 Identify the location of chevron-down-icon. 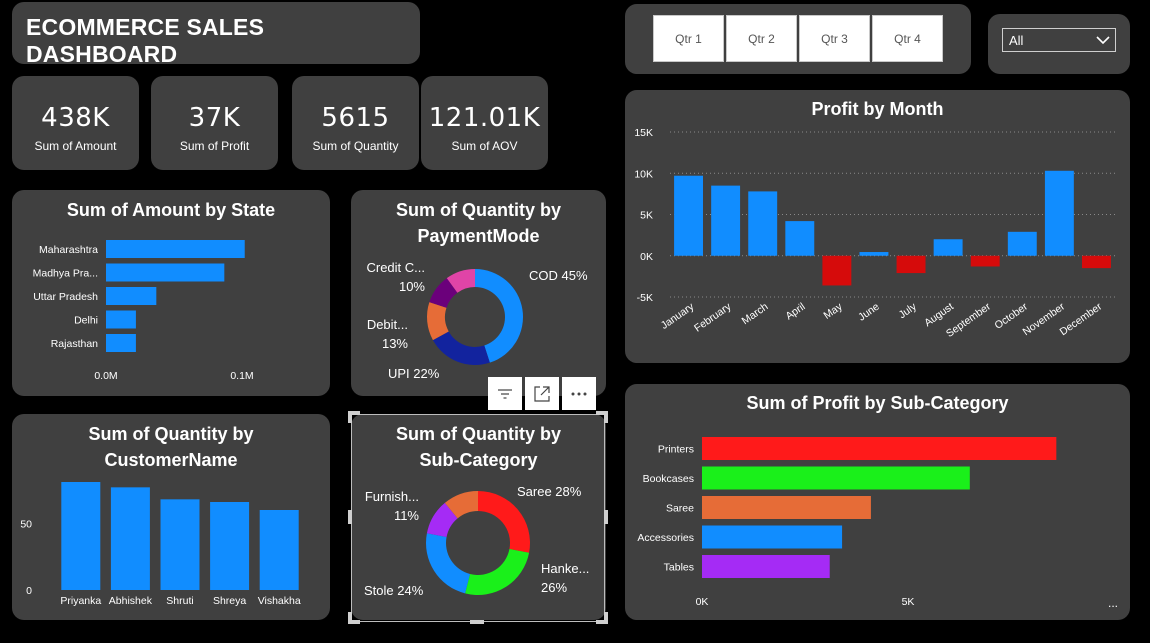
(1103, 40).